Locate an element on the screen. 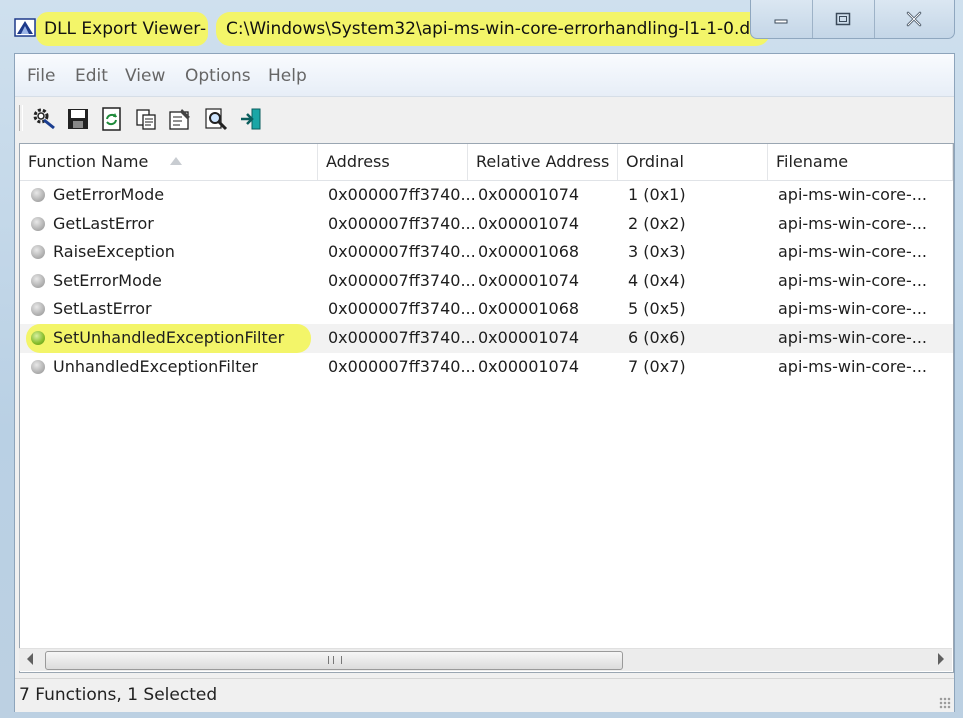 The height and width of the screenshot is (718, 963). ordinal-cell: 2 (0x2) is located at coordinates (657, 223).